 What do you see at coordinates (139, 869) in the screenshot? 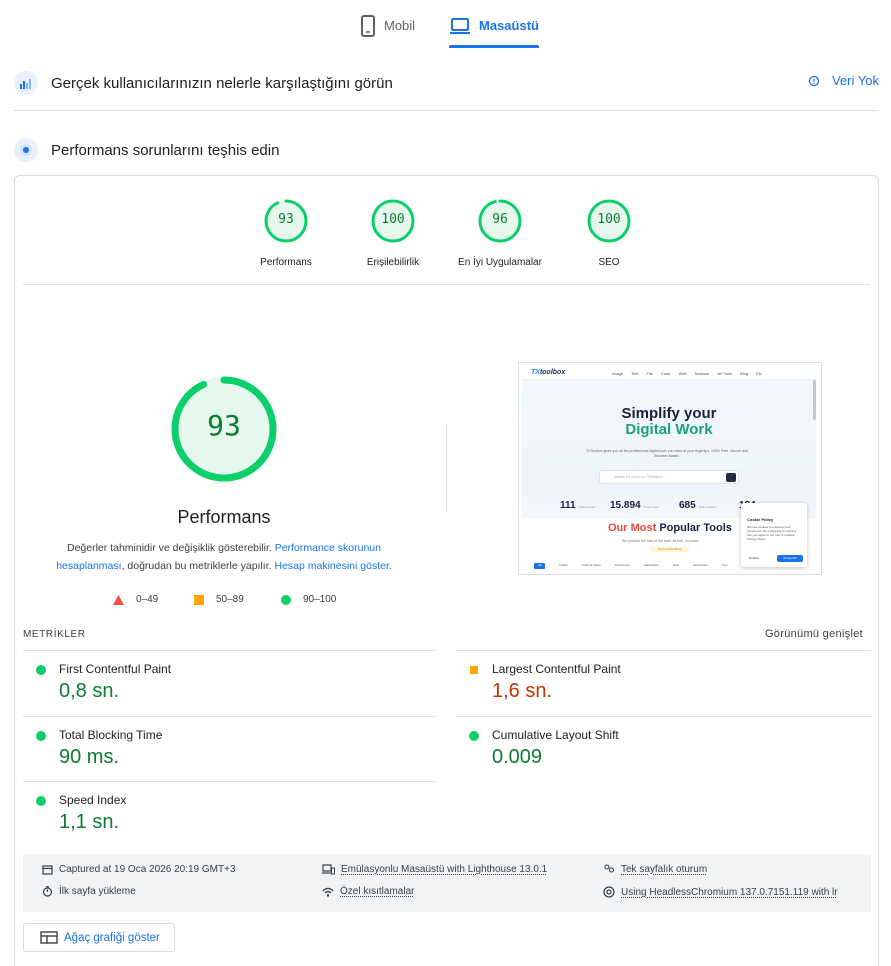
I see `captured-at: Captured at 19 Oca 2026 20:19 GMT+3` at bounding box center [139, 869].